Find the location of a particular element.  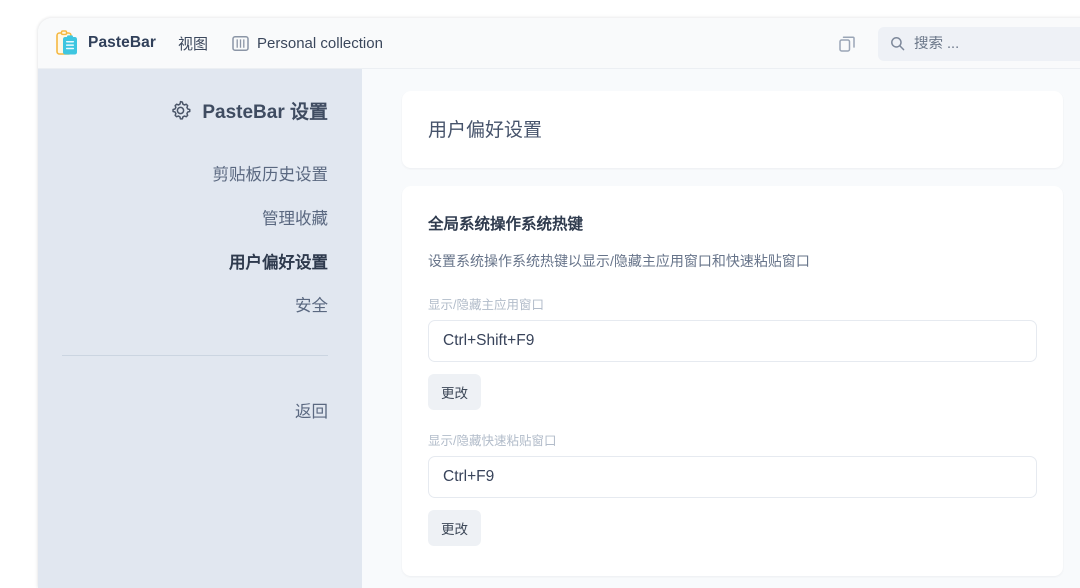

sidebar-item-security: 安全 is located at coordinates (195, 307).